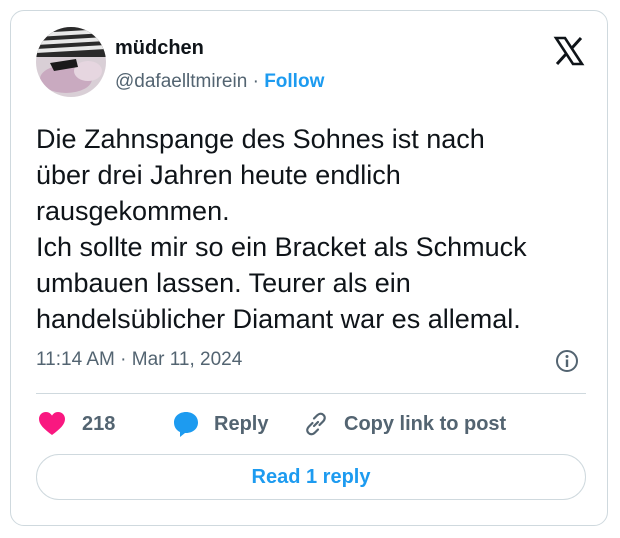 The width and height of the screenshot is (620, 538). What do you see at coordinates (52, 424) in the screenshot?
I see `heart-icon` at bounding box center [52, 424].